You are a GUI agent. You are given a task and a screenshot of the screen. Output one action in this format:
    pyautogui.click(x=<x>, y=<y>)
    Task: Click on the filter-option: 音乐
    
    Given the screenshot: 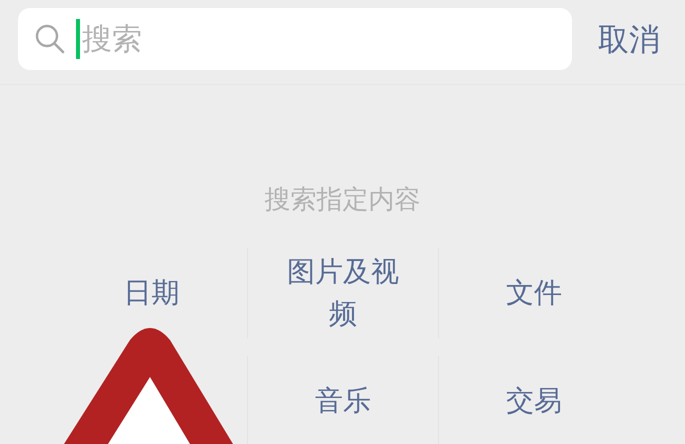 What is the action you would take?
    pyautogui.click(x=343, y=401)
    